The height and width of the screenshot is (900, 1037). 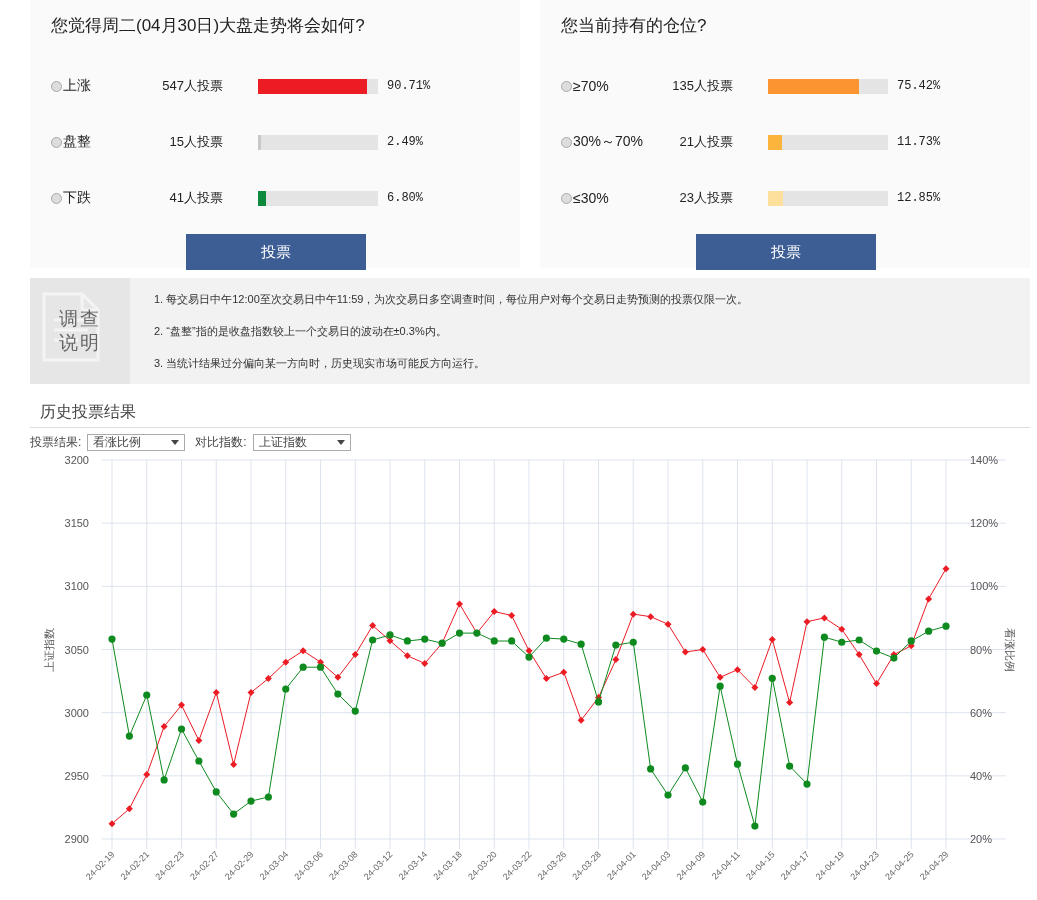 I want to click on note-text: 3. 当统计结果过分偏向某一方向时，历史现实市场可能反方向运行。, so click(x=320, y=363).